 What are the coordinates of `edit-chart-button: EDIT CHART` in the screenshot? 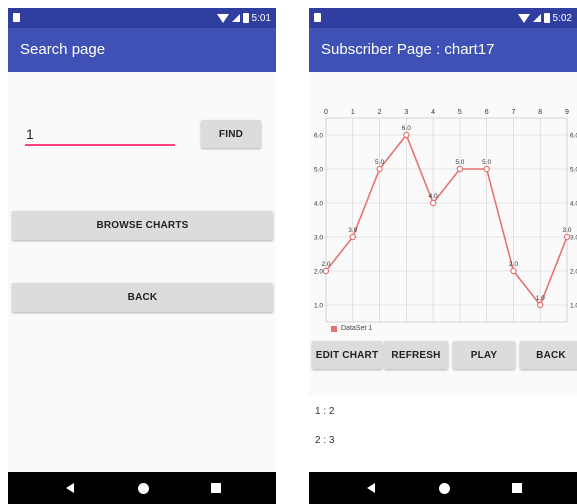 It's located at (347, 355).